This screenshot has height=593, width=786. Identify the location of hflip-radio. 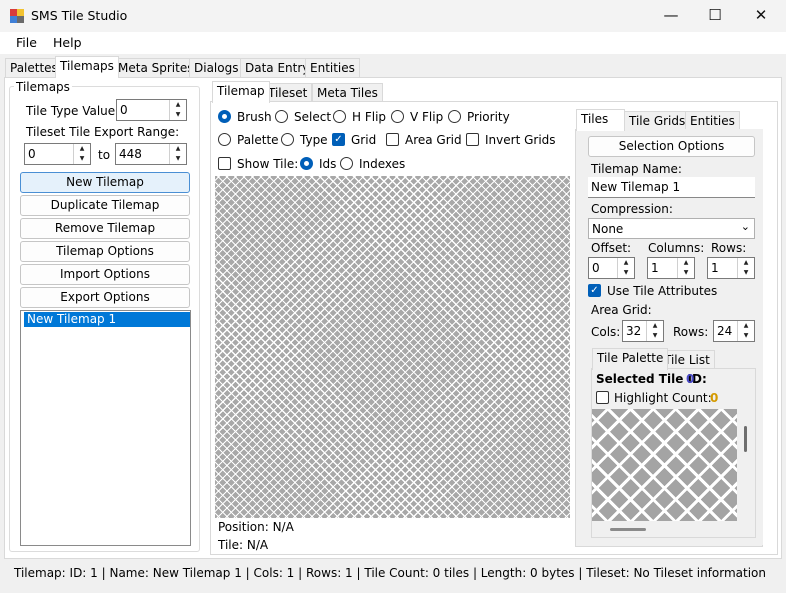
(339, 116).